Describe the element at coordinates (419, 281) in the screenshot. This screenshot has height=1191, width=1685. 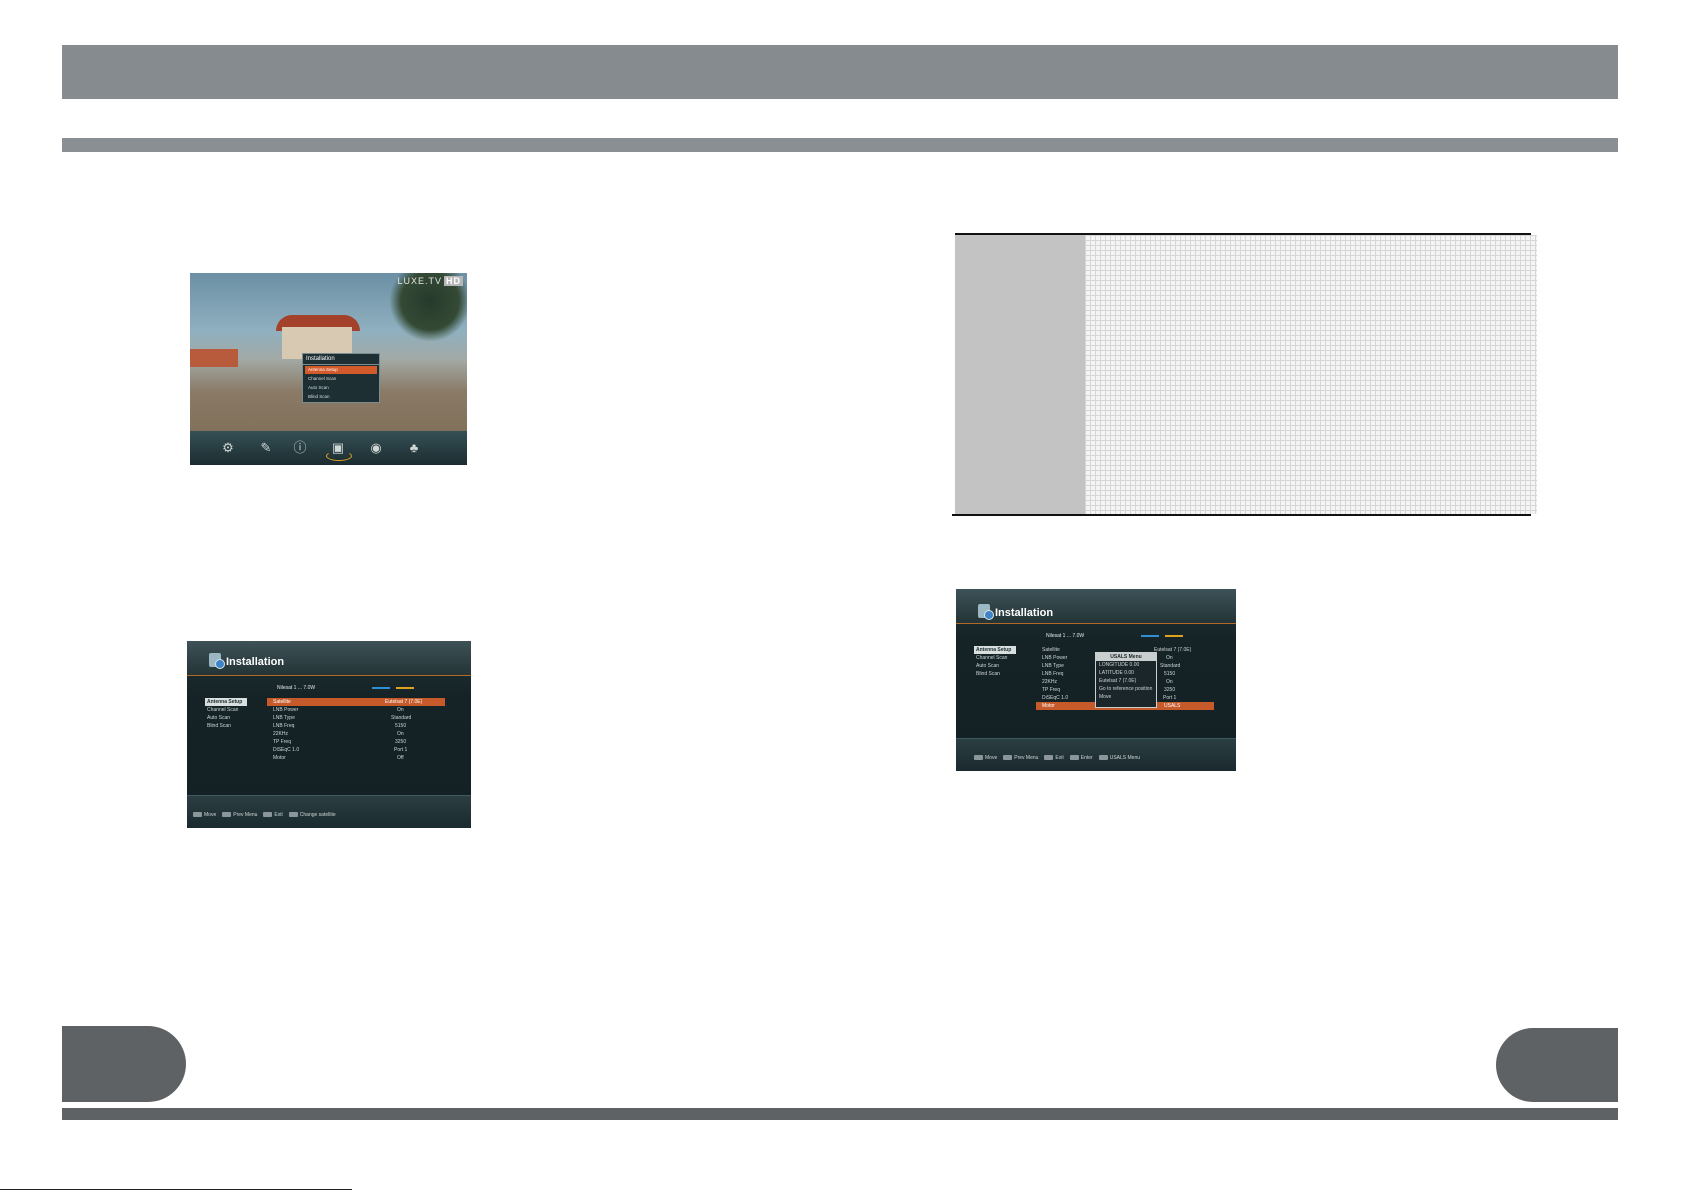
I see `channel-logo-text: LUXE.TV` at that location.